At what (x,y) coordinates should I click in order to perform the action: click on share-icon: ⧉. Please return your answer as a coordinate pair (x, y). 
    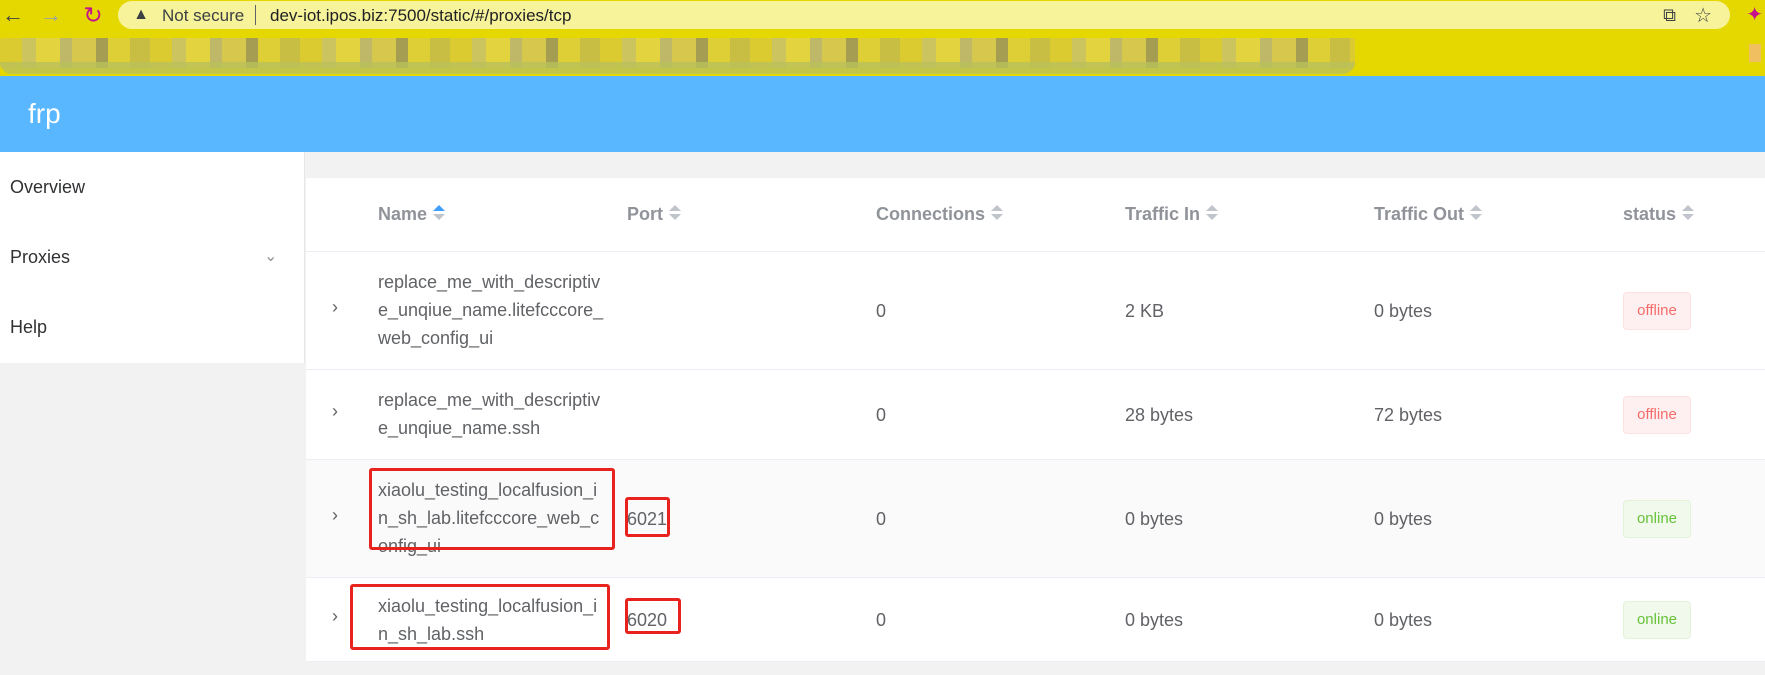
    Looking at the image, I should click on (1669, 15).